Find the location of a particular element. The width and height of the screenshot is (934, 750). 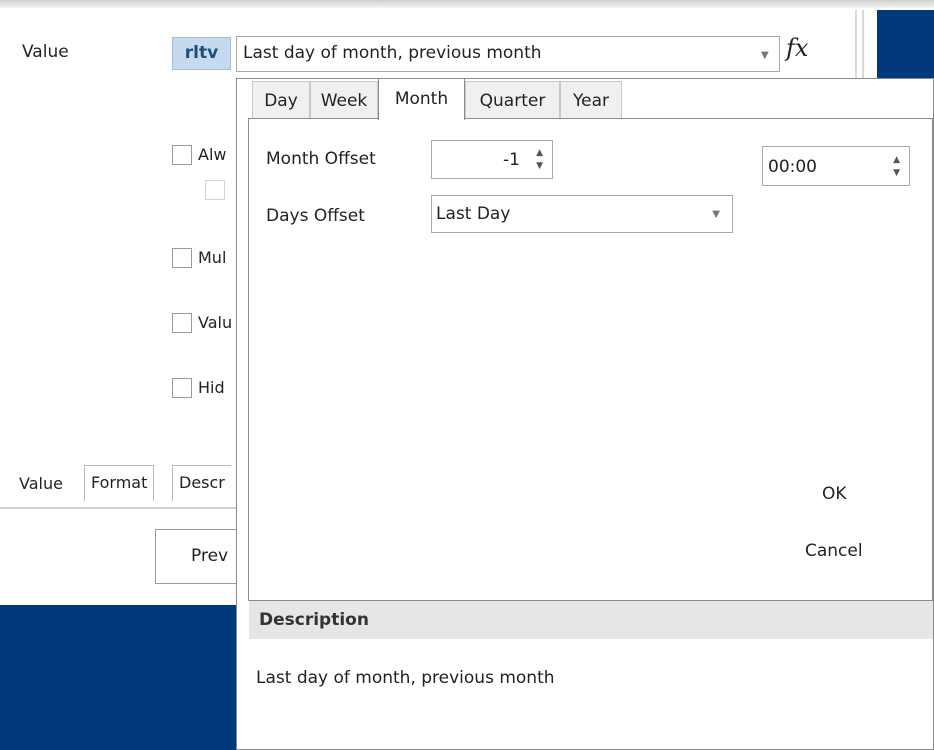

month-offset-value: -1 is located at coordinates (511, 160).